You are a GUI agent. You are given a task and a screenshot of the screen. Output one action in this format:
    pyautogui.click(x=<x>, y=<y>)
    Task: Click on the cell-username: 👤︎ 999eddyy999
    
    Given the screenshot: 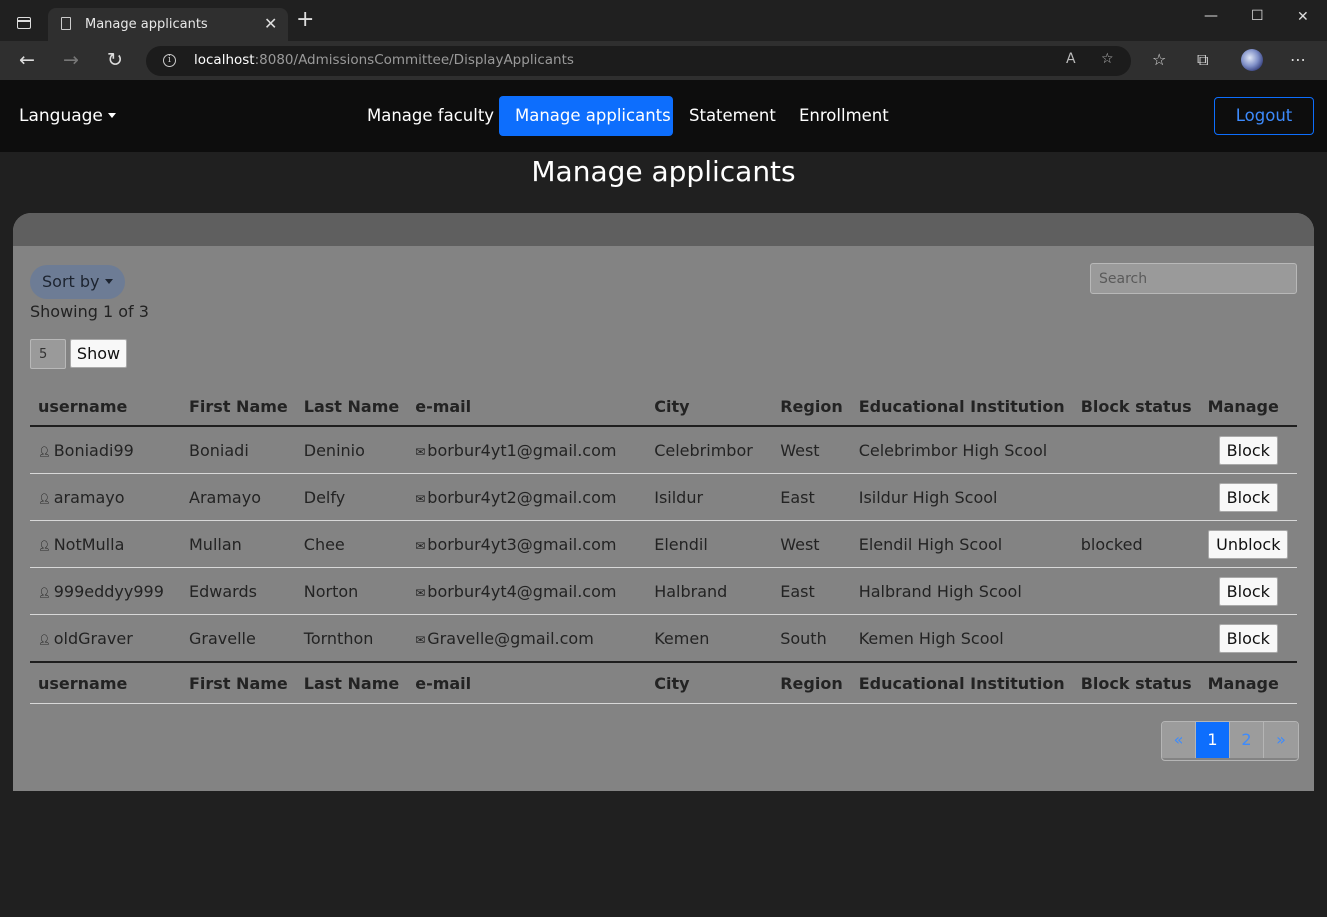 What is the action you would take?
    pyautogui.click(x=105, y=591)
    